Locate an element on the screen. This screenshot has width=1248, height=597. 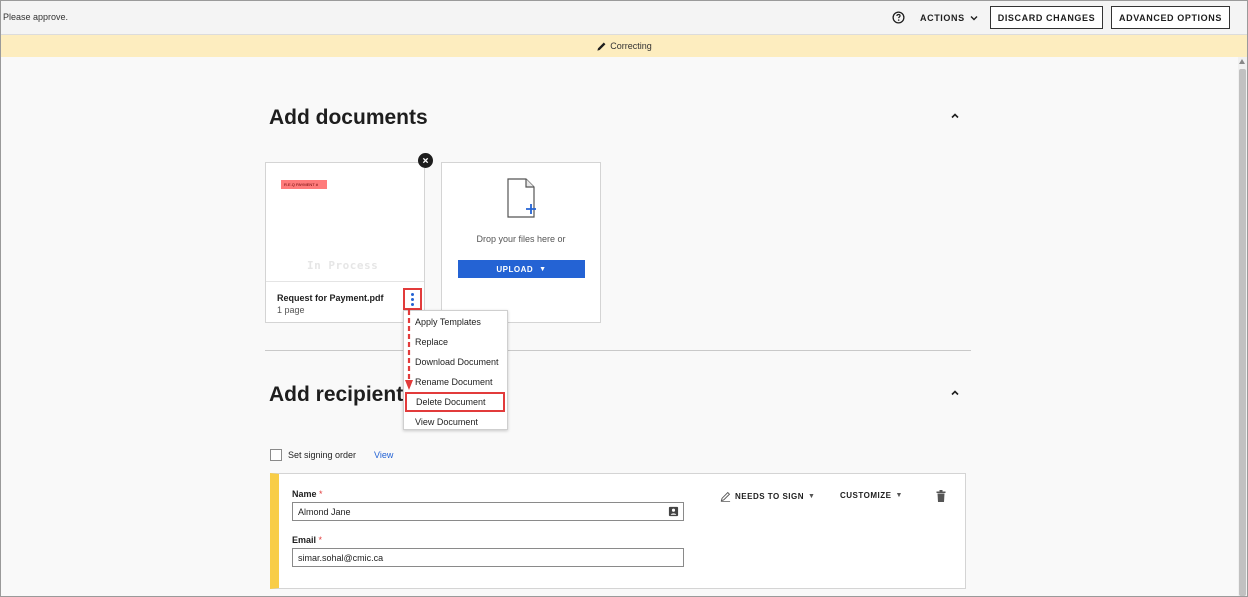
menu-item-replace: Replace is located at coordinates (455, 342).